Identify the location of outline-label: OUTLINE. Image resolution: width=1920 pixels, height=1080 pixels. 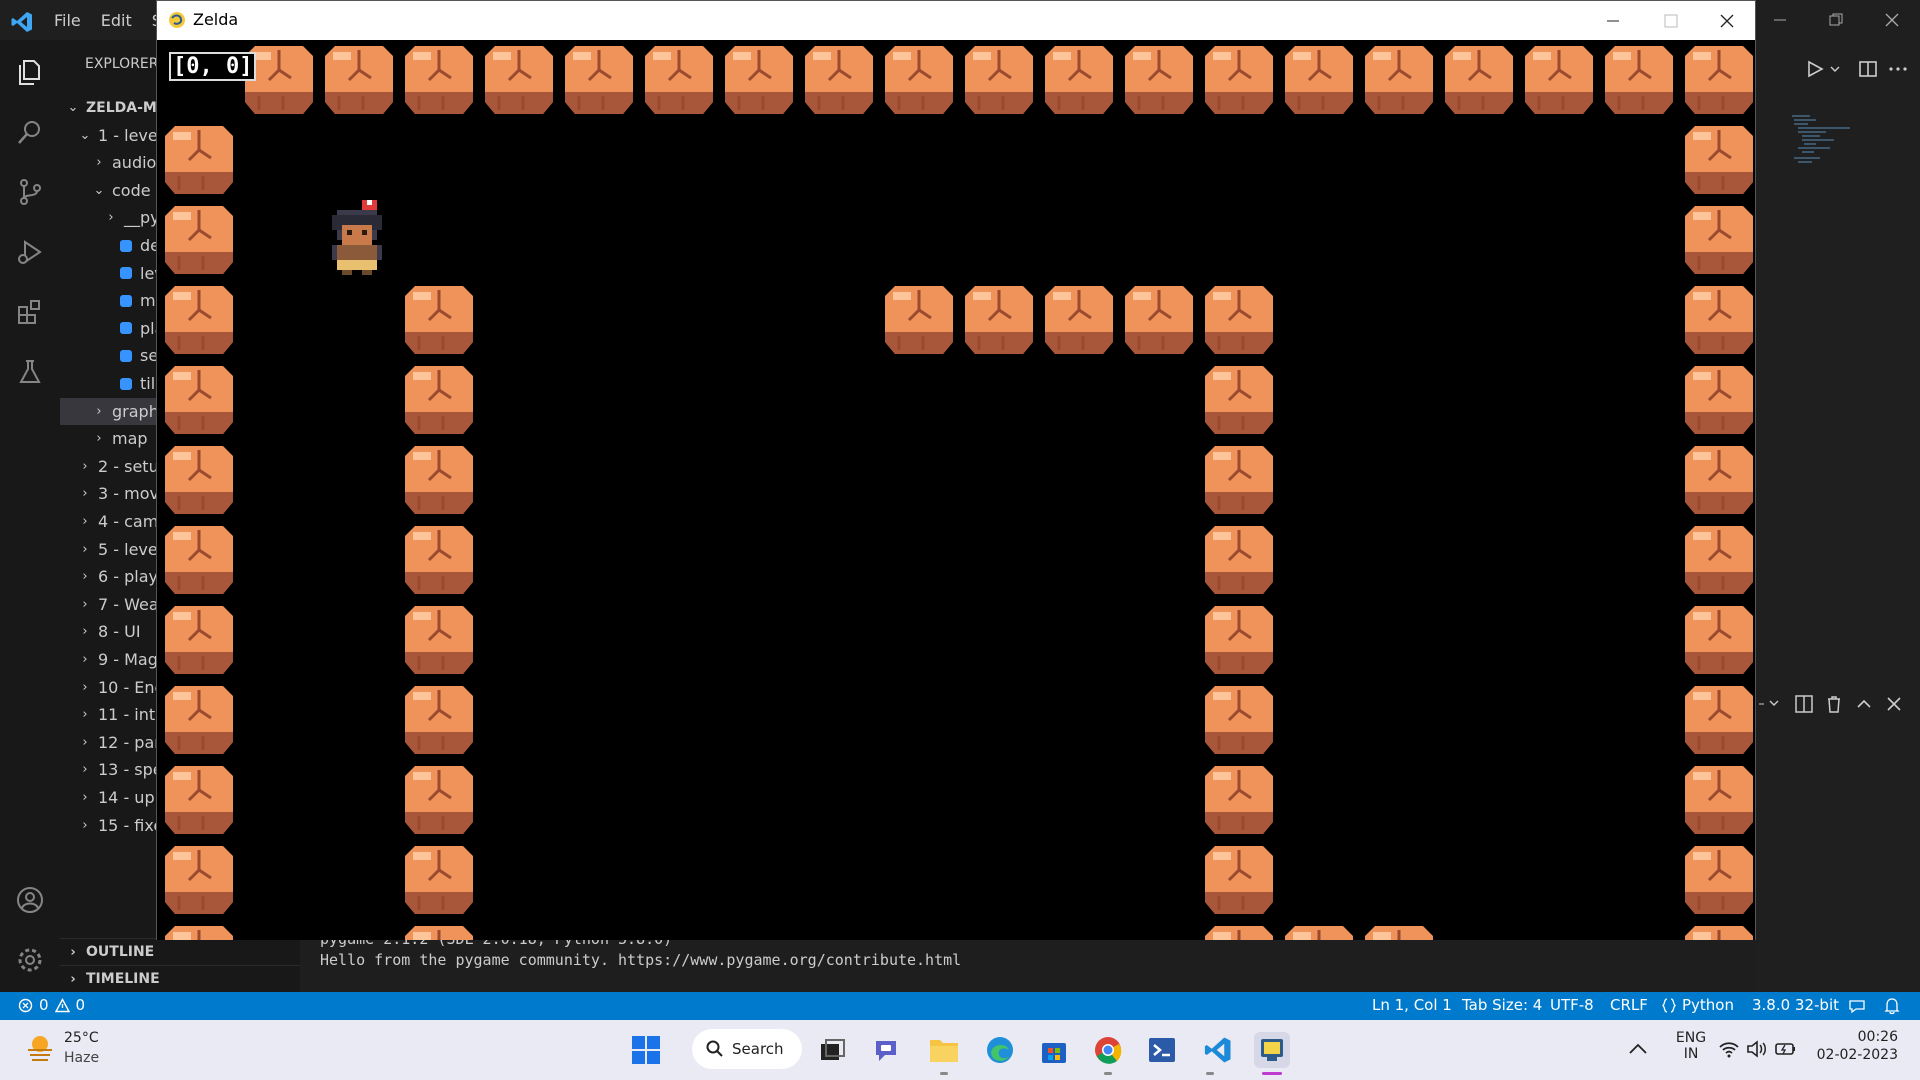
(120, 952).